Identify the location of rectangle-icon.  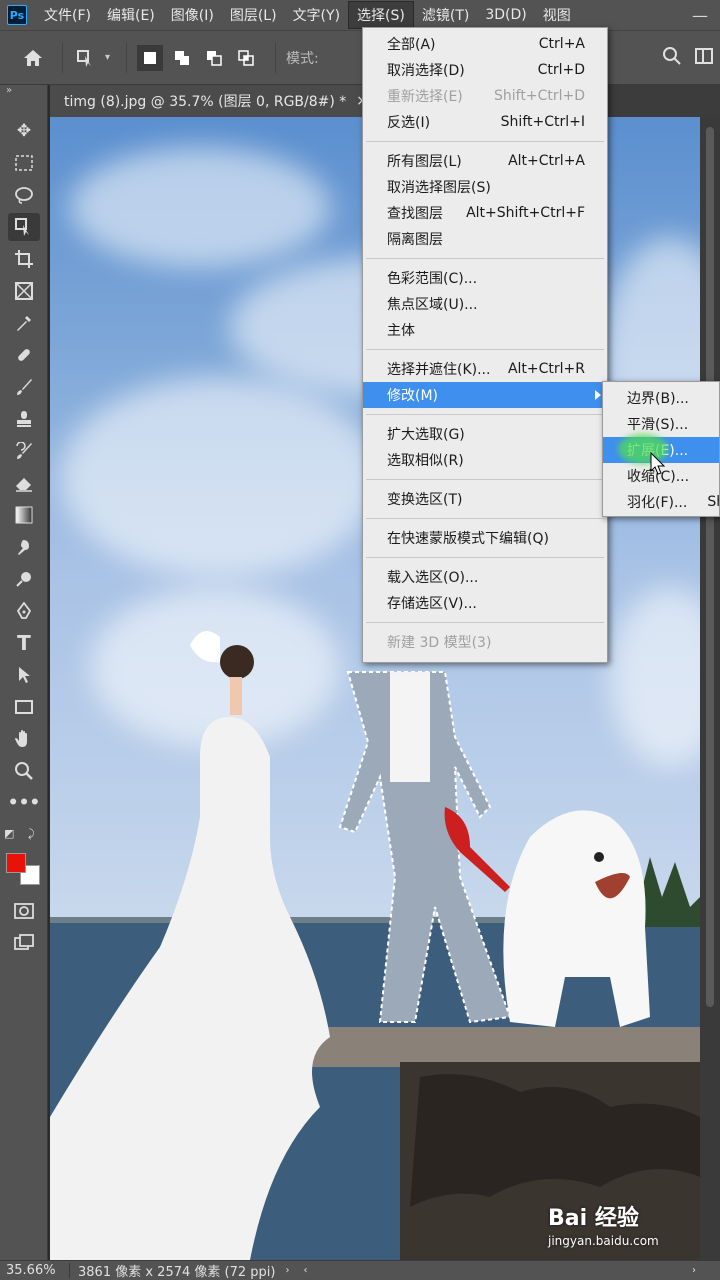
(24, 707).